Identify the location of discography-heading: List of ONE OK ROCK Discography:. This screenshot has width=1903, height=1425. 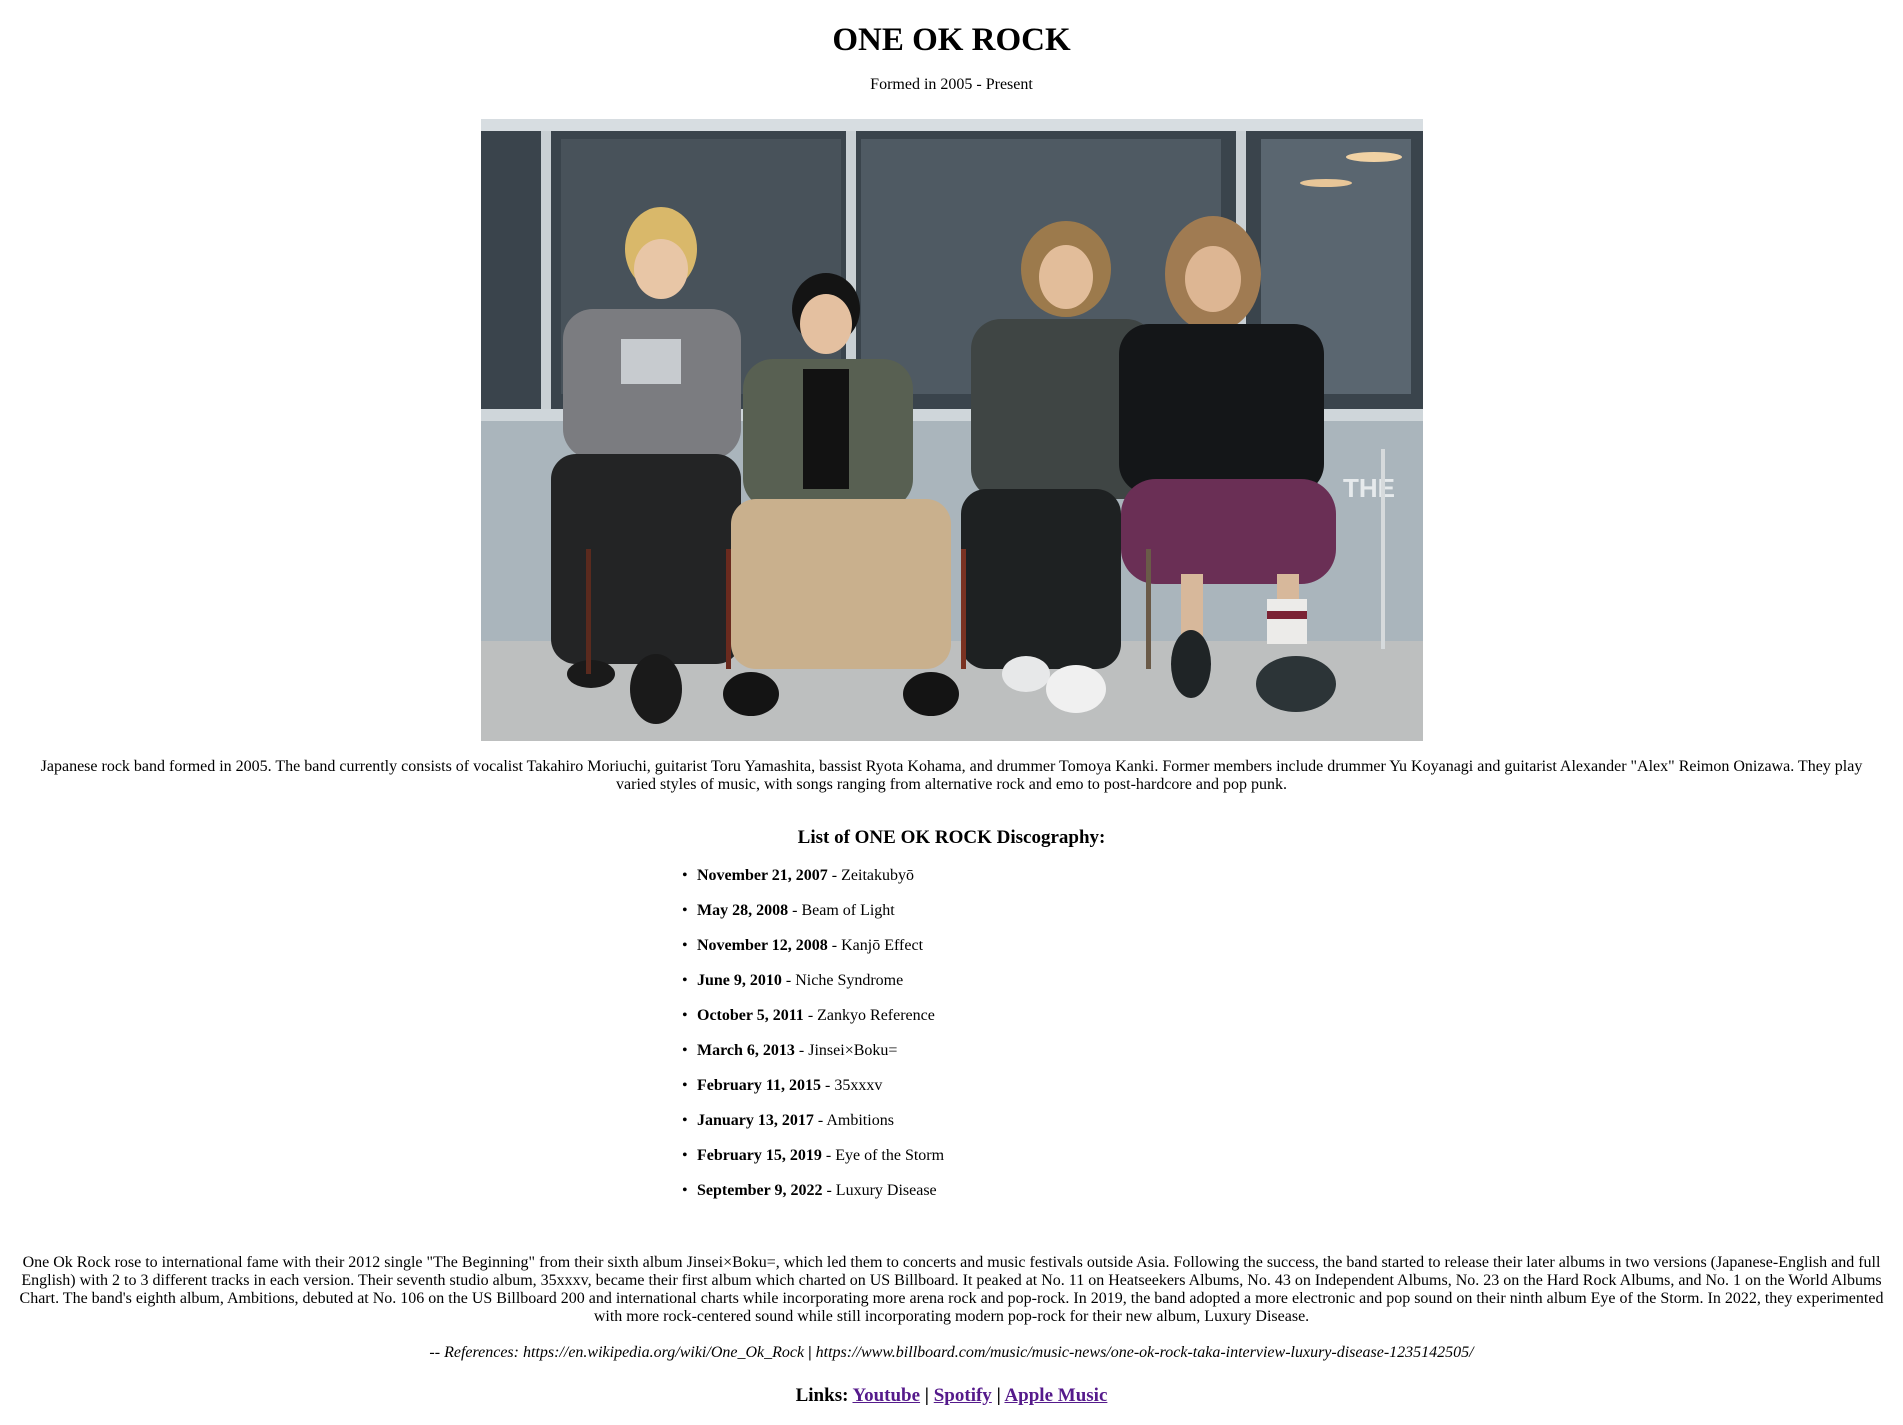
(951, 837).